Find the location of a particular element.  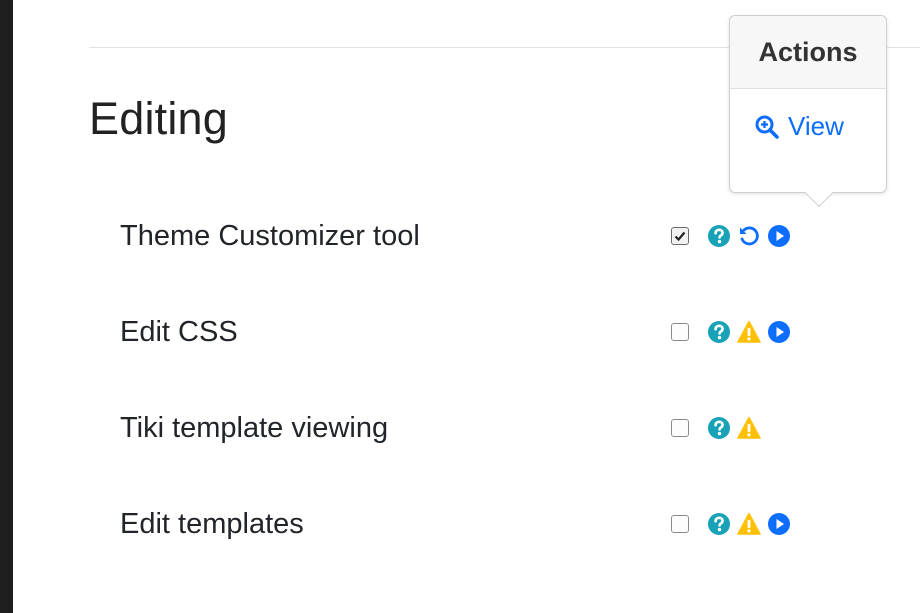

section-title: Editing is located at coordinates (158, 118).